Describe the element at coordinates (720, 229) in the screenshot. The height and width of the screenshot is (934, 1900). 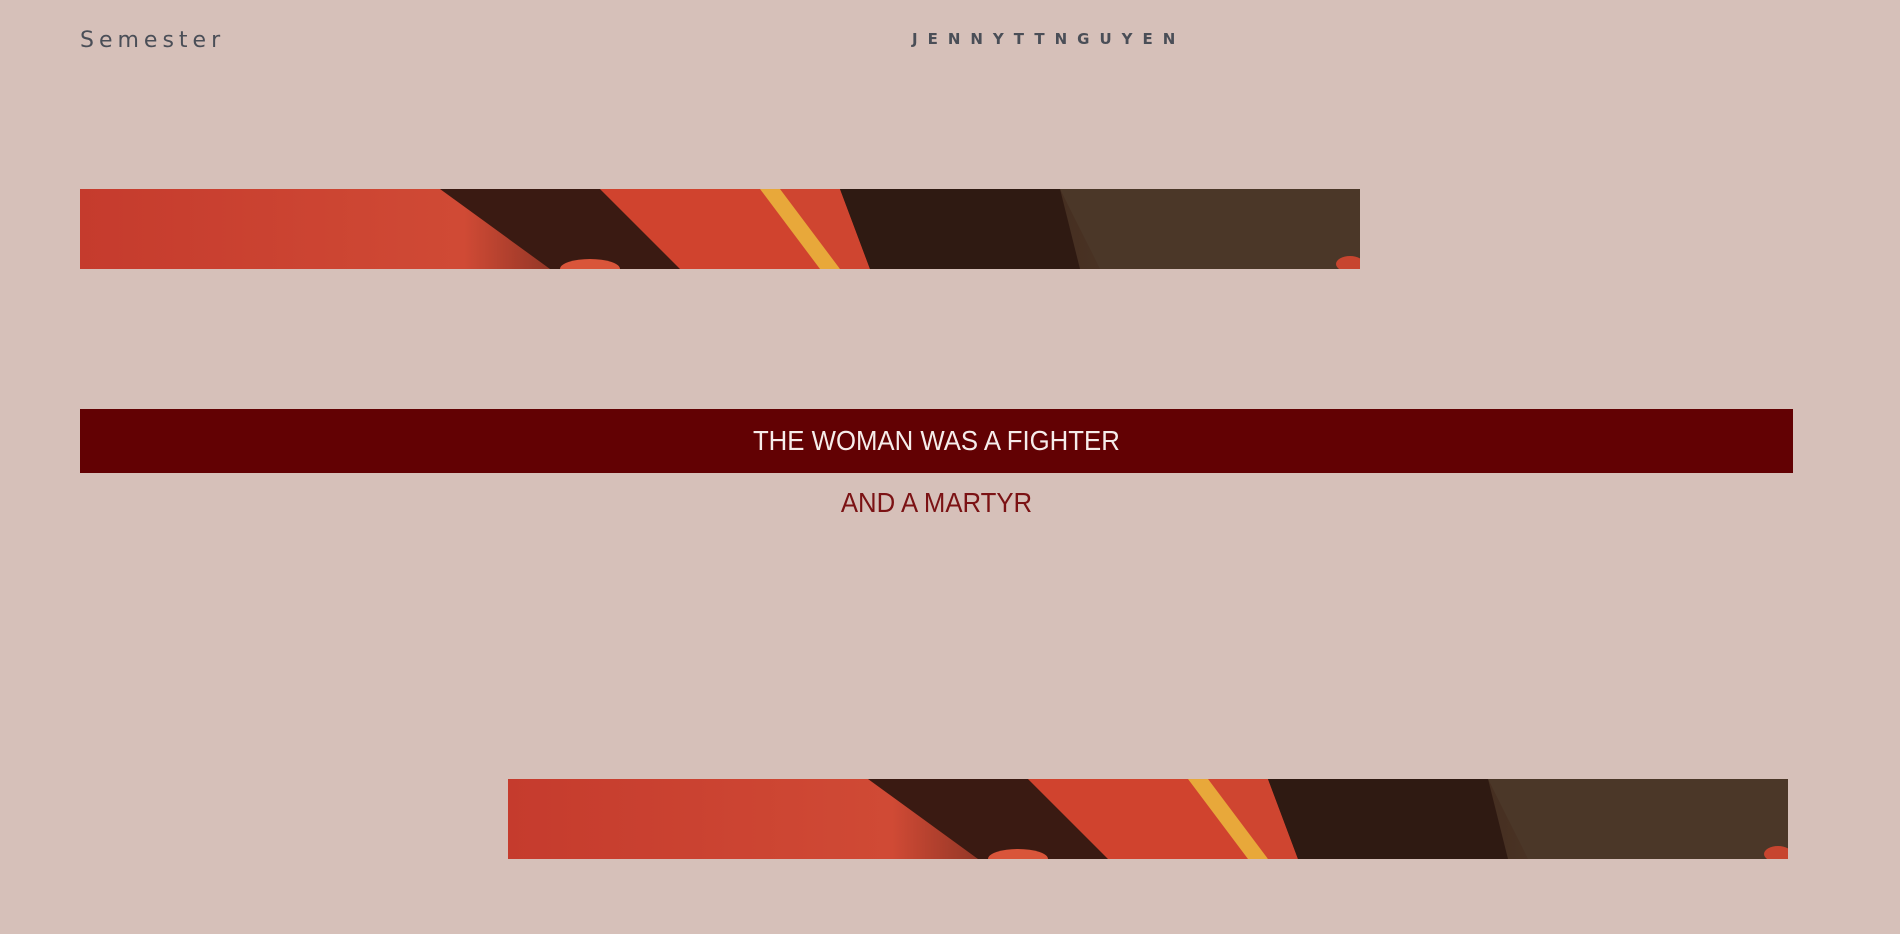
I see `hero-image-strip-top` at that location.